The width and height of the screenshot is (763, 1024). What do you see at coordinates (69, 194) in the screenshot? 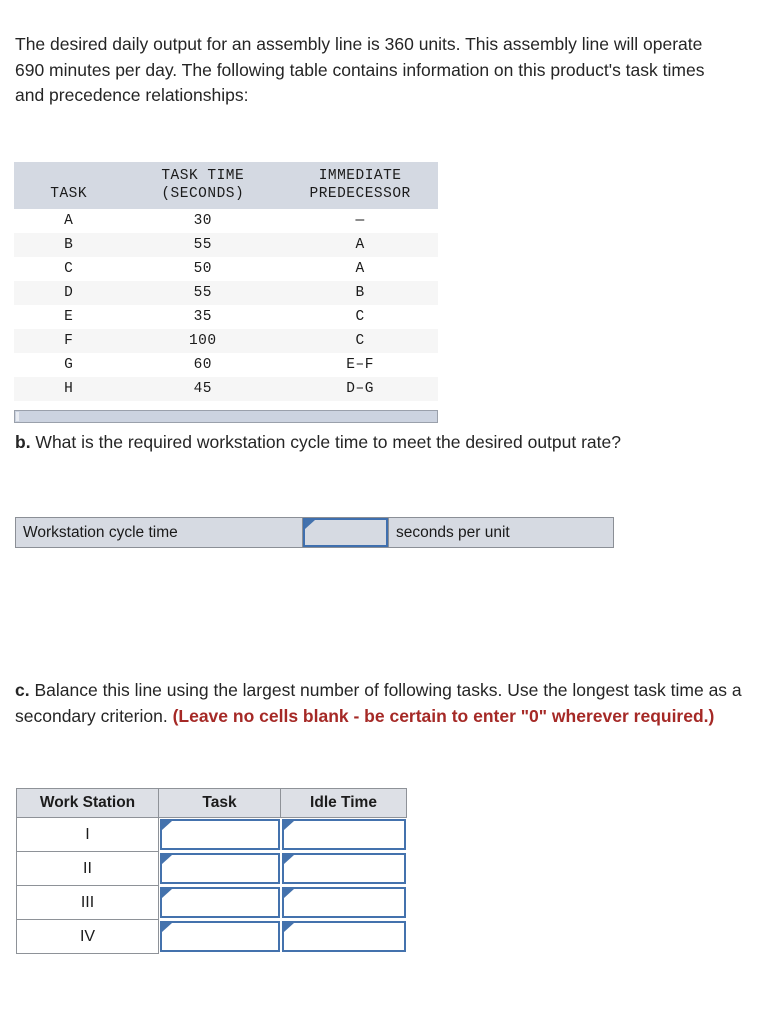
I see `header-task-line2: TASK` at bounding box center [69, 194].